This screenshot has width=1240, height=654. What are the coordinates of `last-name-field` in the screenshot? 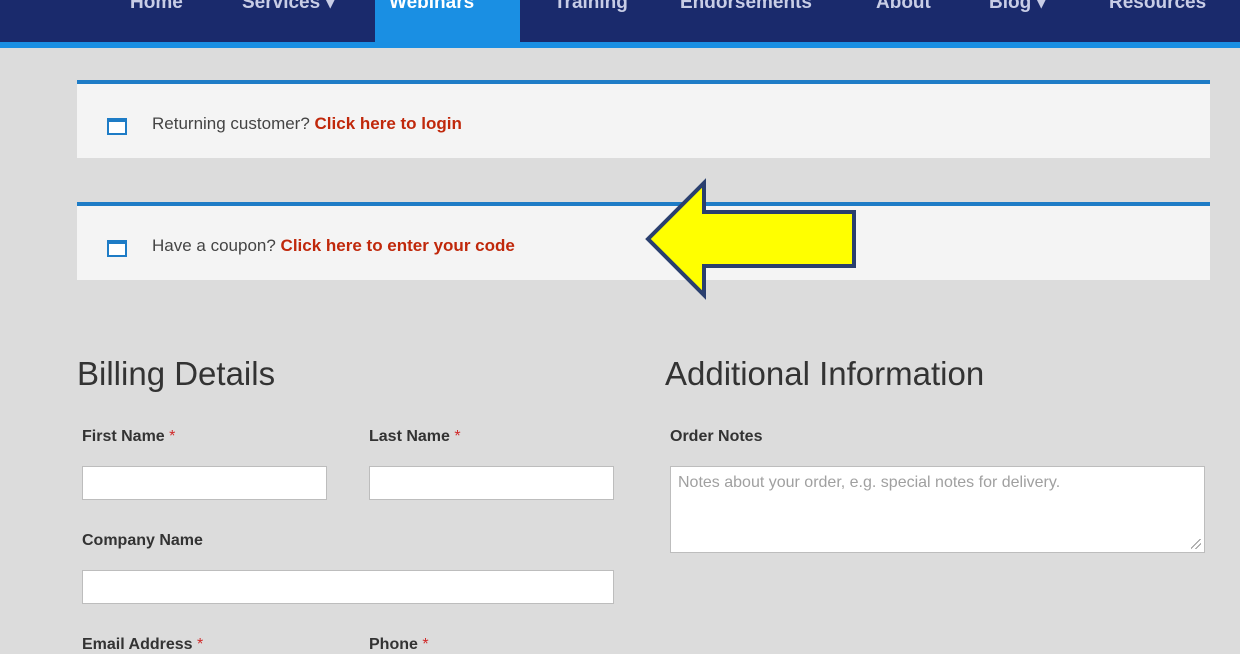 It's located at (491, 483).